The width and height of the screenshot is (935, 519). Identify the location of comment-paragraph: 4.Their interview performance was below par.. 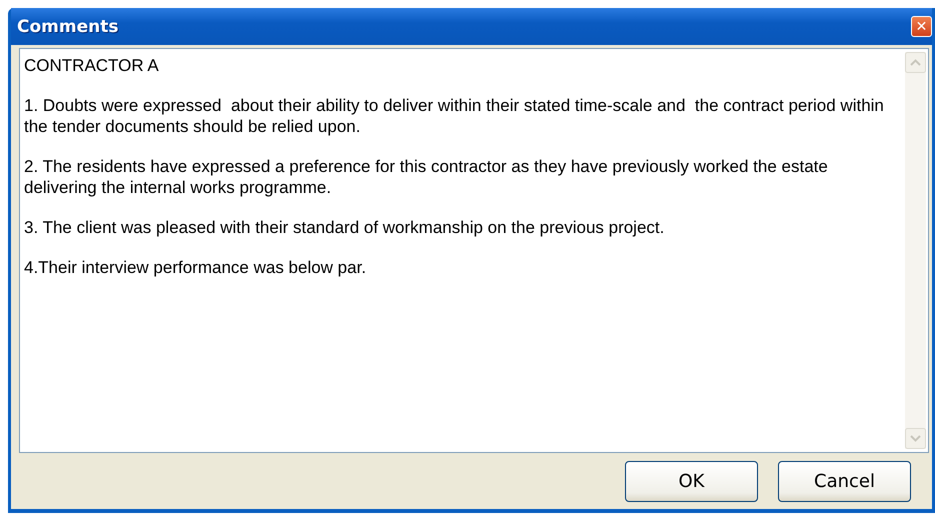
(196, 267).